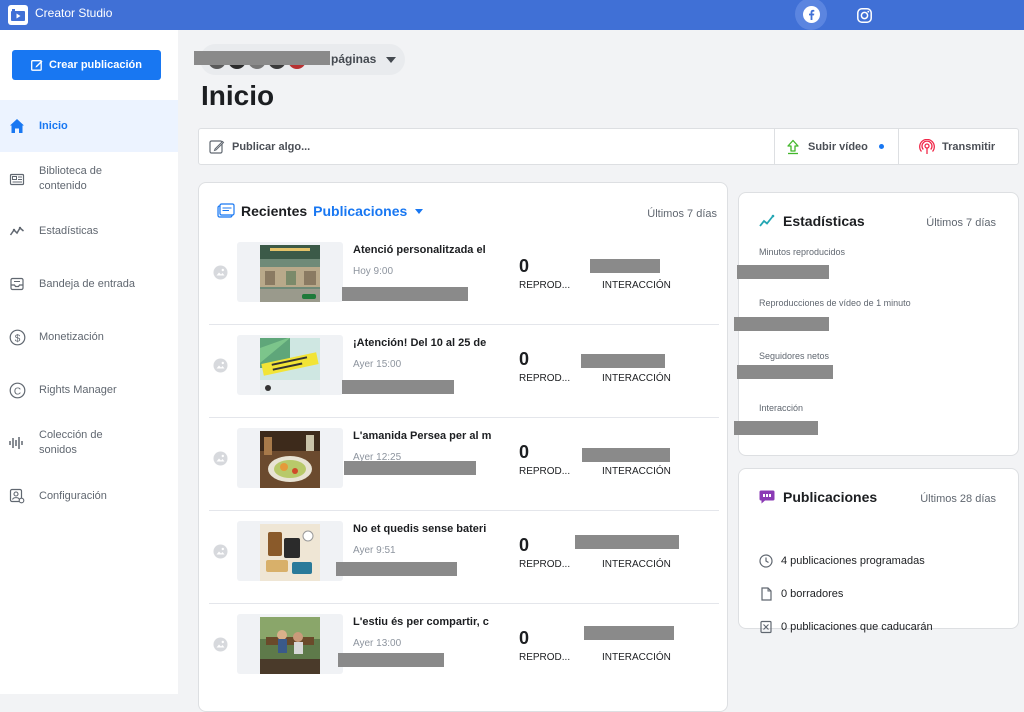 This screenshot has width=1024, height=712. I want to click on svg-text: C, so click(16, 391).